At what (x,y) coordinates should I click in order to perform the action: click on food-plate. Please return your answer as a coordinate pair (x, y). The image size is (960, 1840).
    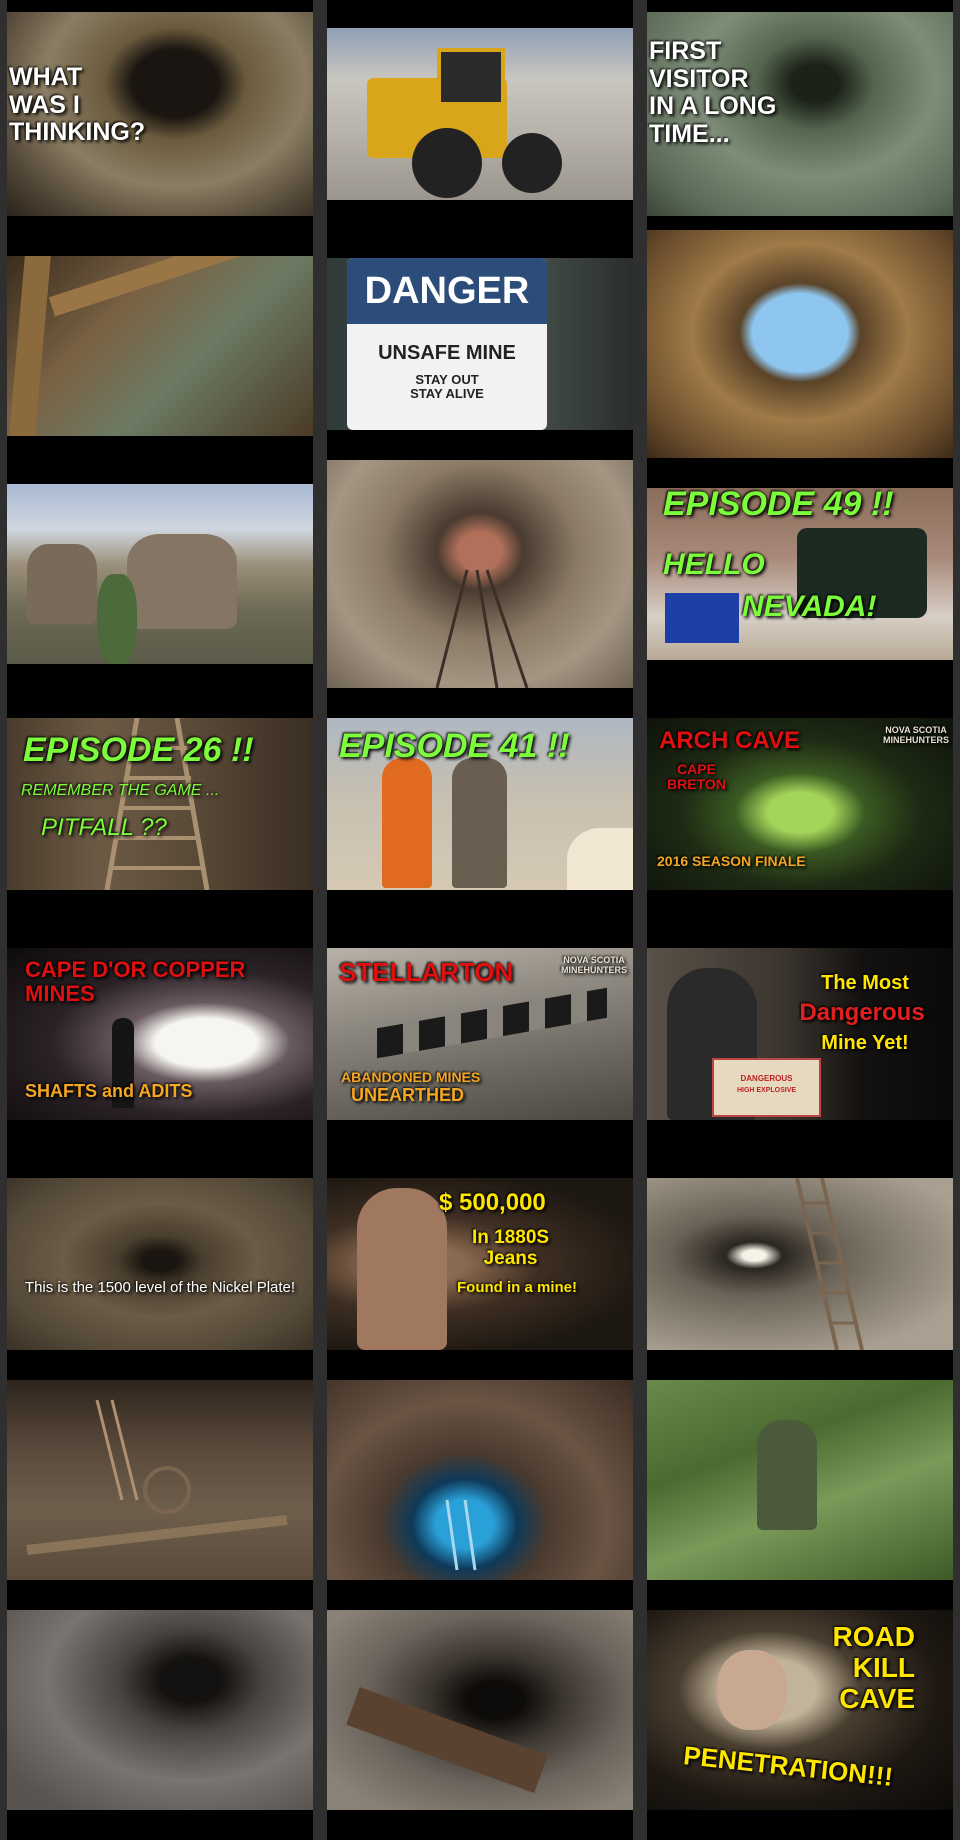
    Looking at the image, I should click on (600, 859).